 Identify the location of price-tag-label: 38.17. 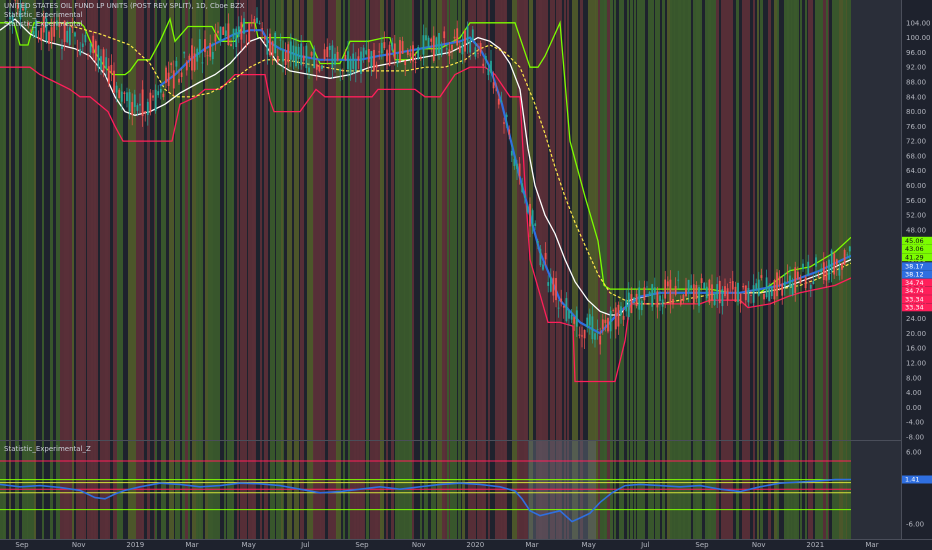
(914, 267).